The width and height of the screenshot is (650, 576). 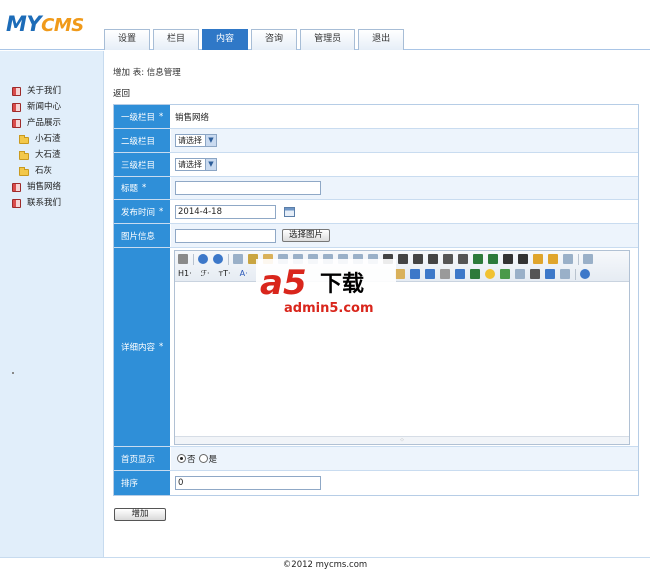 I want to click on font-button: ℱ·, so click(x=205, y=274).